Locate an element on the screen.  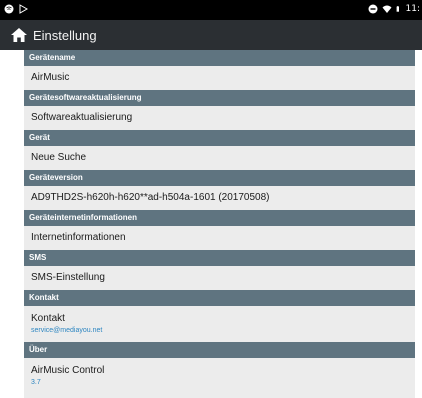
setting-item-neue-suche: Neue Suche is located at coordinates (219, 158).